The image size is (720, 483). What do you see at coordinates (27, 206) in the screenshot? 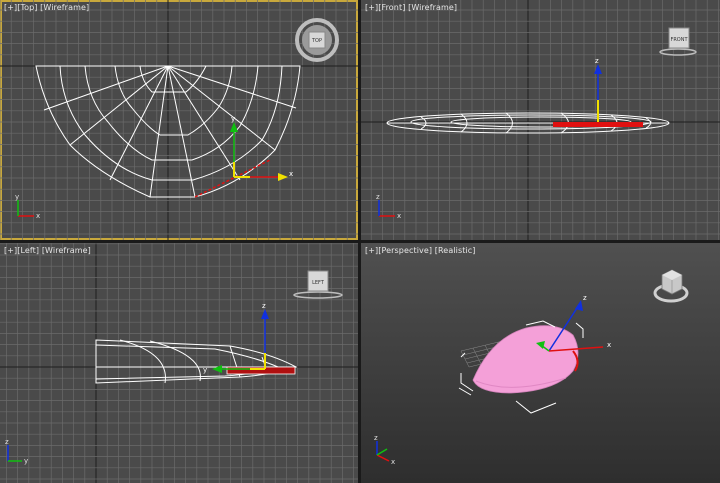
I see `axis-tripod-top: x y` at bounding box center [27, 206].